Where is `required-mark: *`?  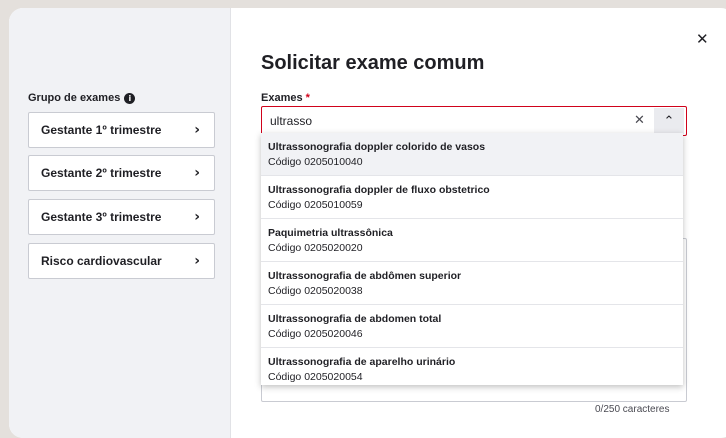
required-mark: * is located at coordinates (307, 98).